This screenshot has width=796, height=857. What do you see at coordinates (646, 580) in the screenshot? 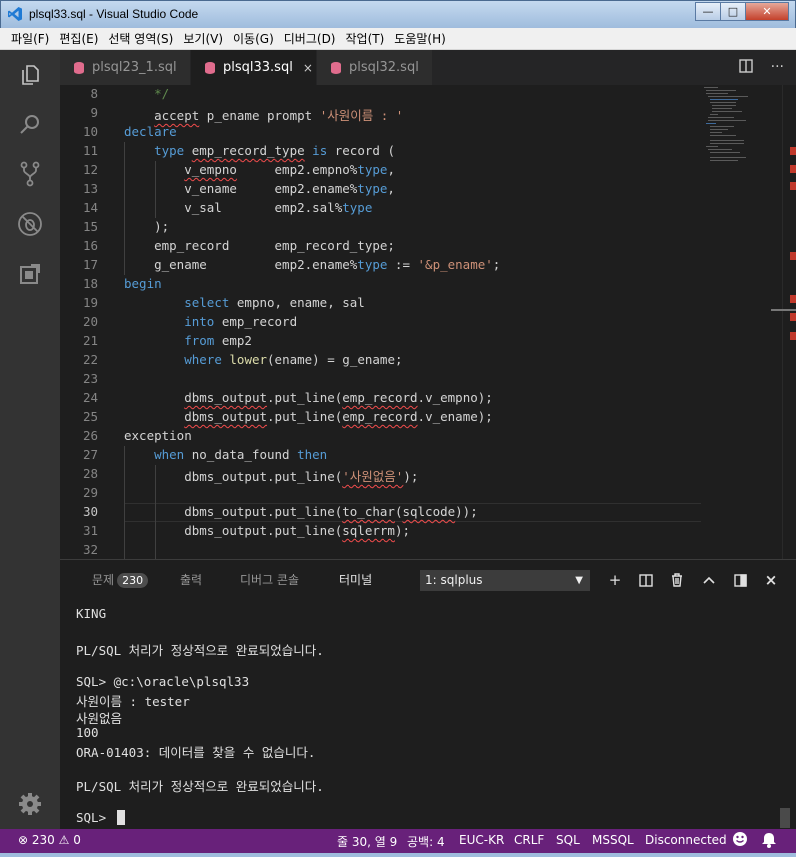
I see `split-terminal-icon` at bounding box center [646, 580].